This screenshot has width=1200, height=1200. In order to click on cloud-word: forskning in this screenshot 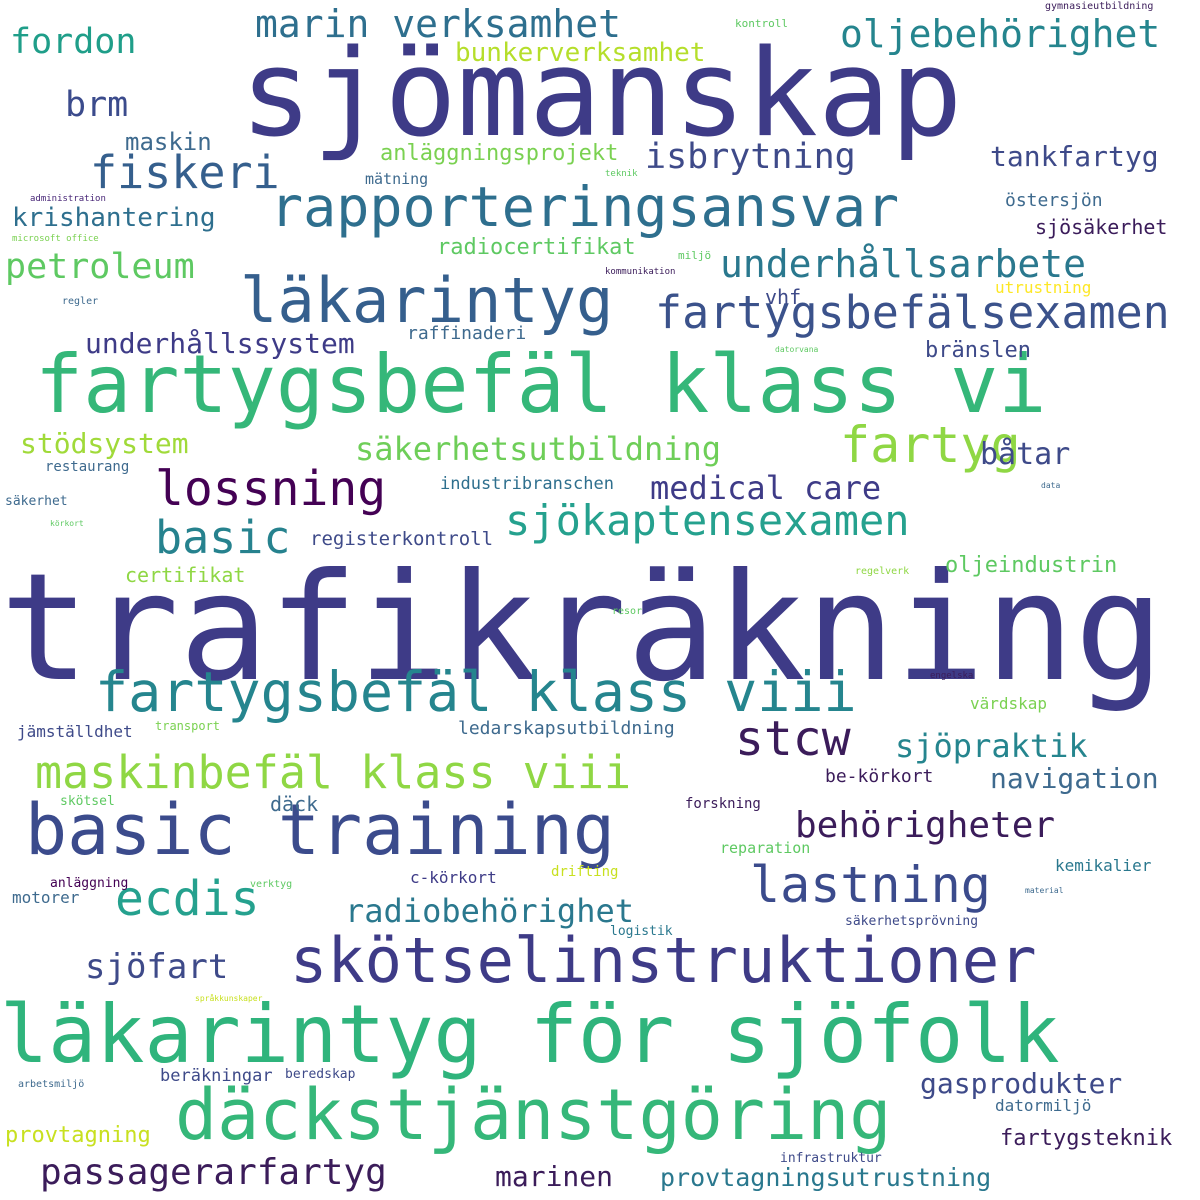, I will do `click(723, 804)`.